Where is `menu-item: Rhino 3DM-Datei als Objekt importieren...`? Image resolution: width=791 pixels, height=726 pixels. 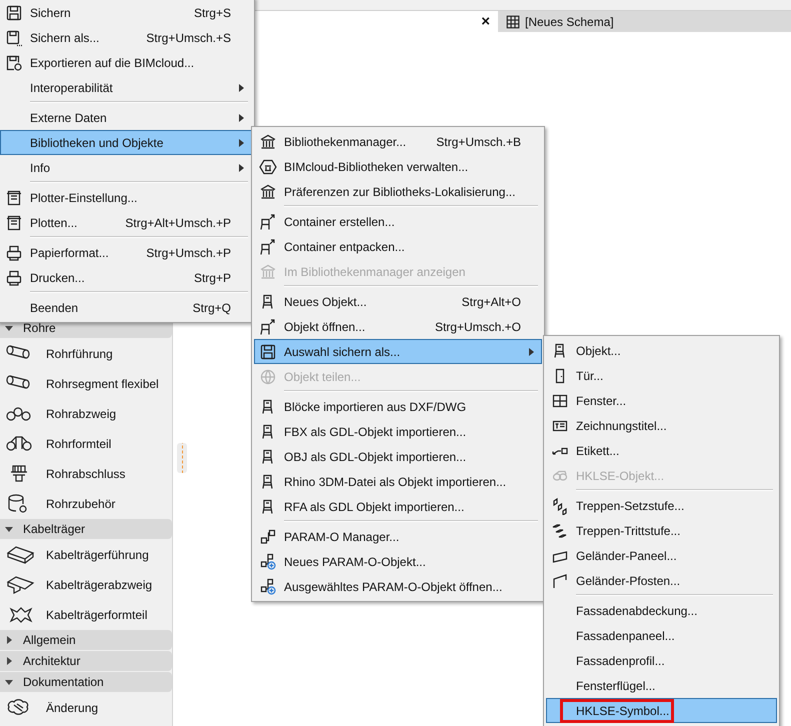 menu-item: Rhino 3DM-Datei als Objekt importieren... is located at coordinates (398, 481).